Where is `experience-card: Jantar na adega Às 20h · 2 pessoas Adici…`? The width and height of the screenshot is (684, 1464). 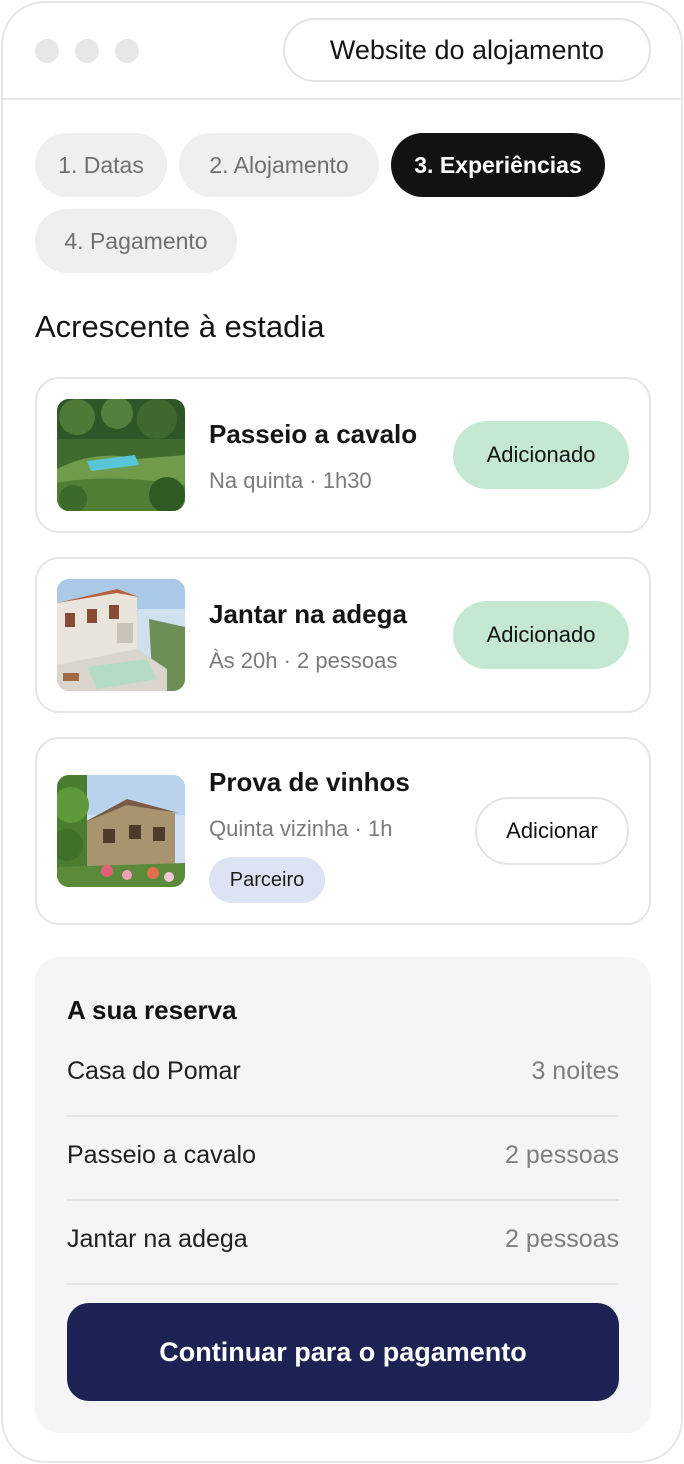
experience-card: Jantar na adega Às 20h · 2 pessoas Adici… is located at coordinates (343, 635).